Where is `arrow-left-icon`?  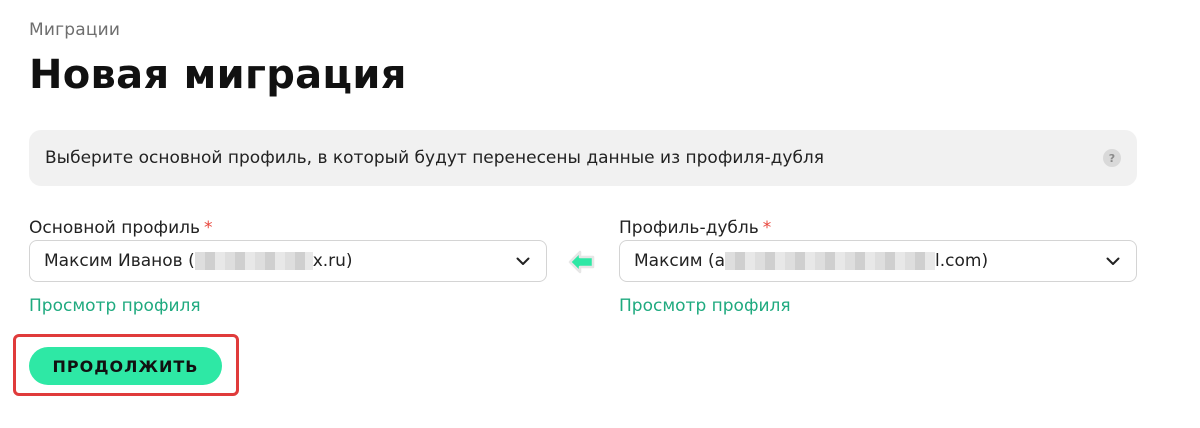
arrow-left-icon is located at coordinates (582, 262).